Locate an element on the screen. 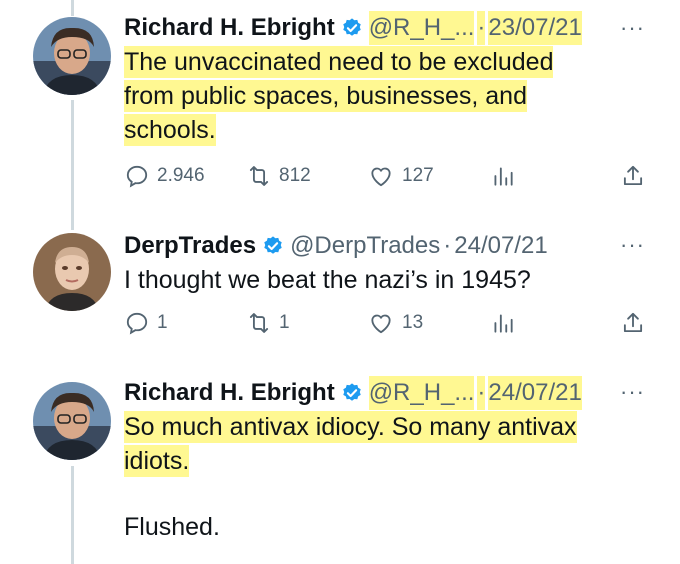  tweet-text-line: I thought we beat the nazi’s in 1945? is located at coordinates (327, 280).